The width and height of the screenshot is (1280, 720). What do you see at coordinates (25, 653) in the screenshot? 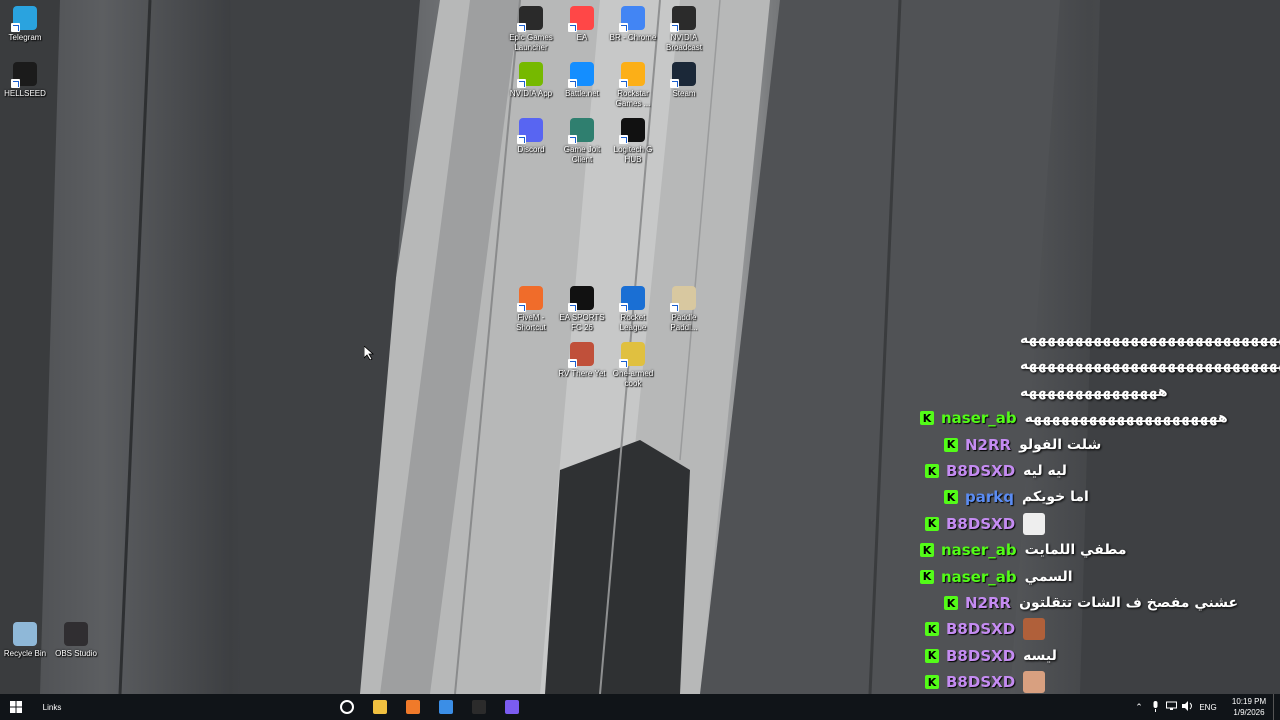
I see `desktop-icon-label: Recycle Bin` at bounding box center [25, 653].